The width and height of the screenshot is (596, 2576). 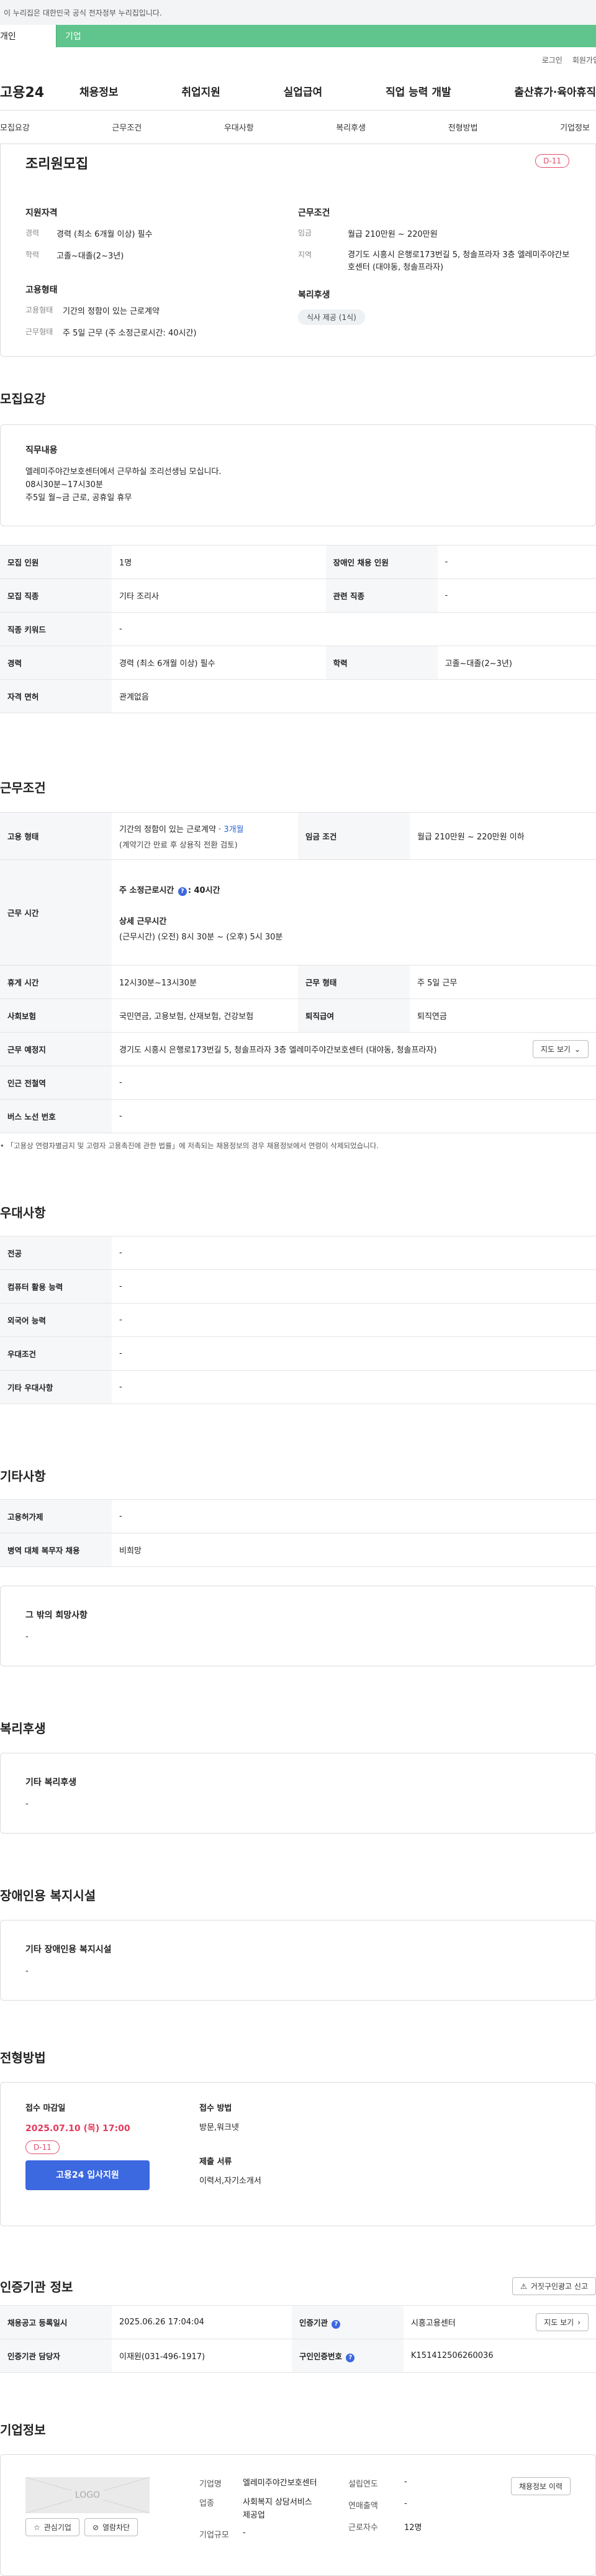 I want to click on block-icon: ⊘, so click(x=95, y=2527).